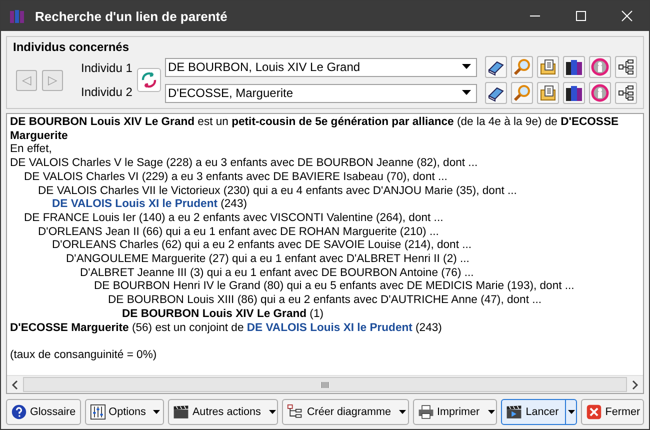 The height and width of the screenshot is (430, 650). Describe the element at coordinates (107, 92) in the screenshot. I see `field-label: Individu 2` at that location.